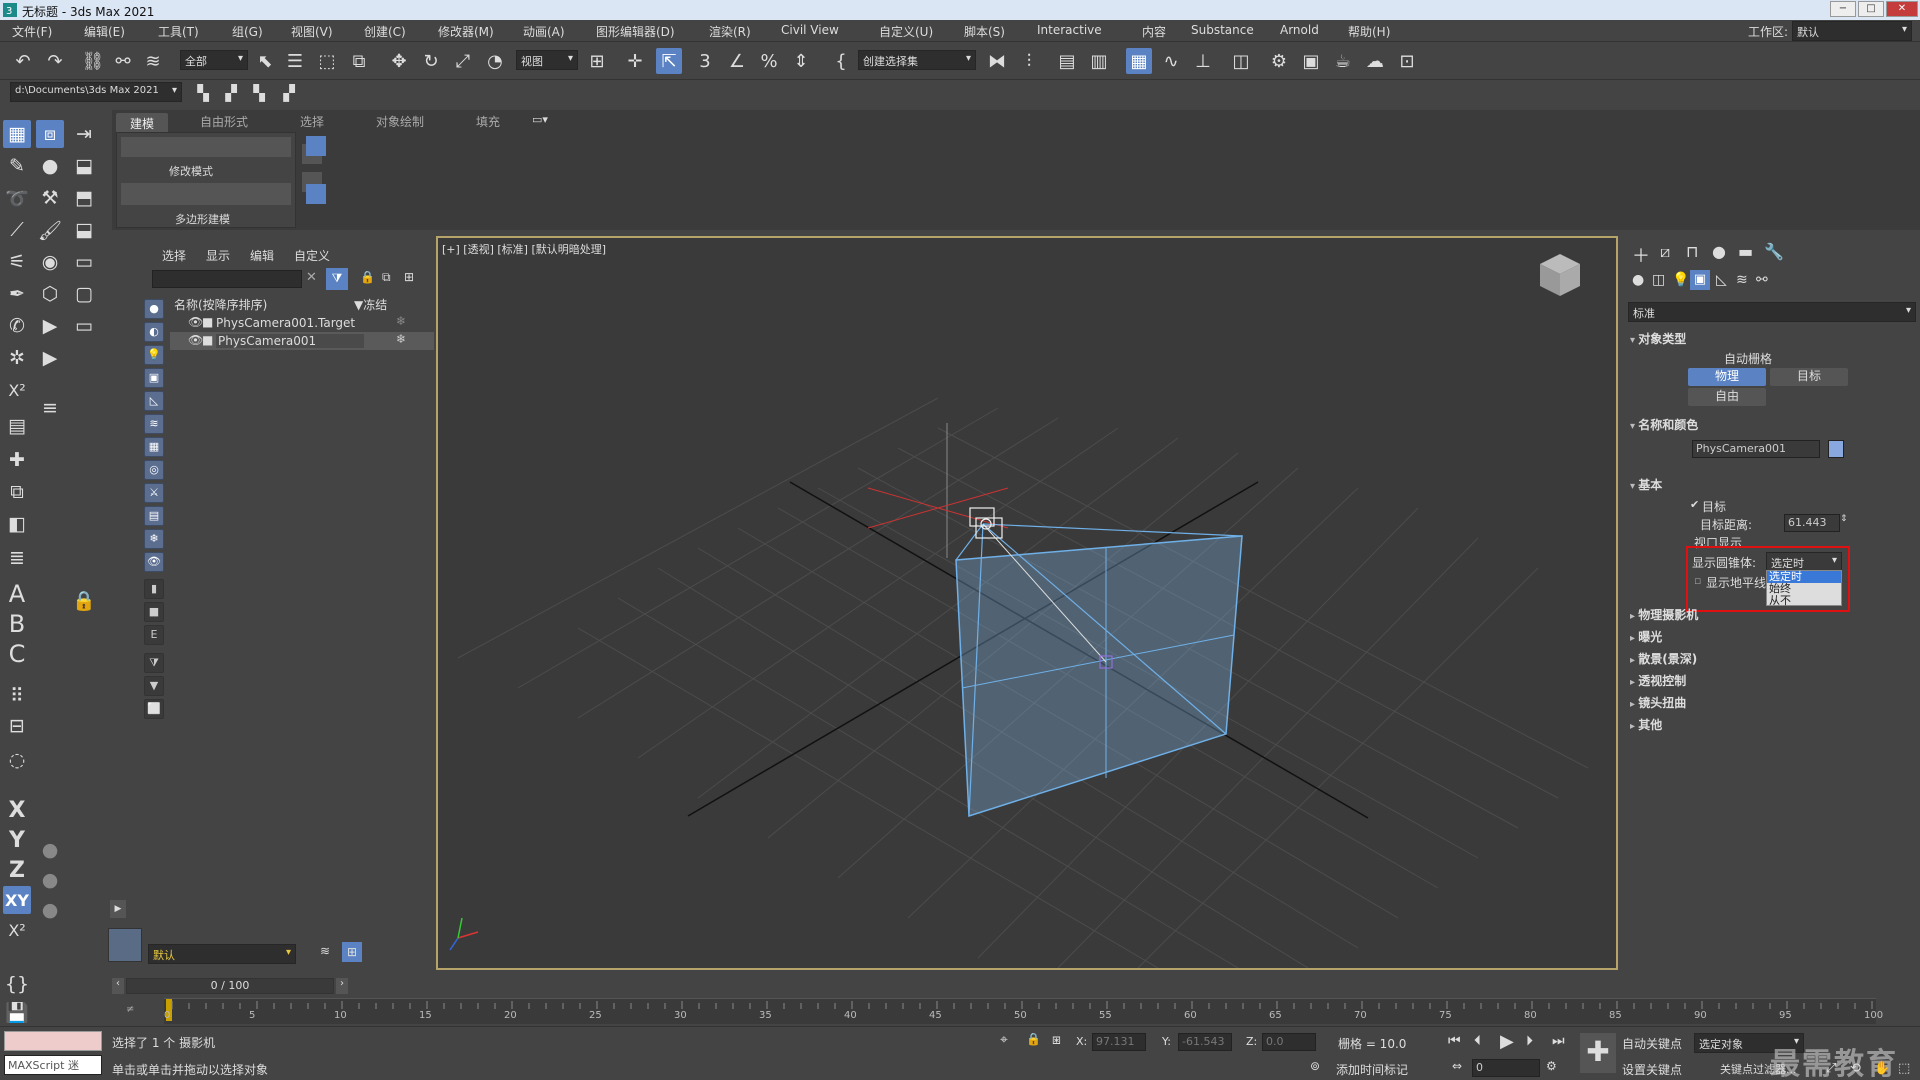 The image size is (1920, 1080). What do you see at coordinates (801, 61) in the screenshot?
I see `spinner-snap-icon: ⇕` at bounding box center [801, 61].